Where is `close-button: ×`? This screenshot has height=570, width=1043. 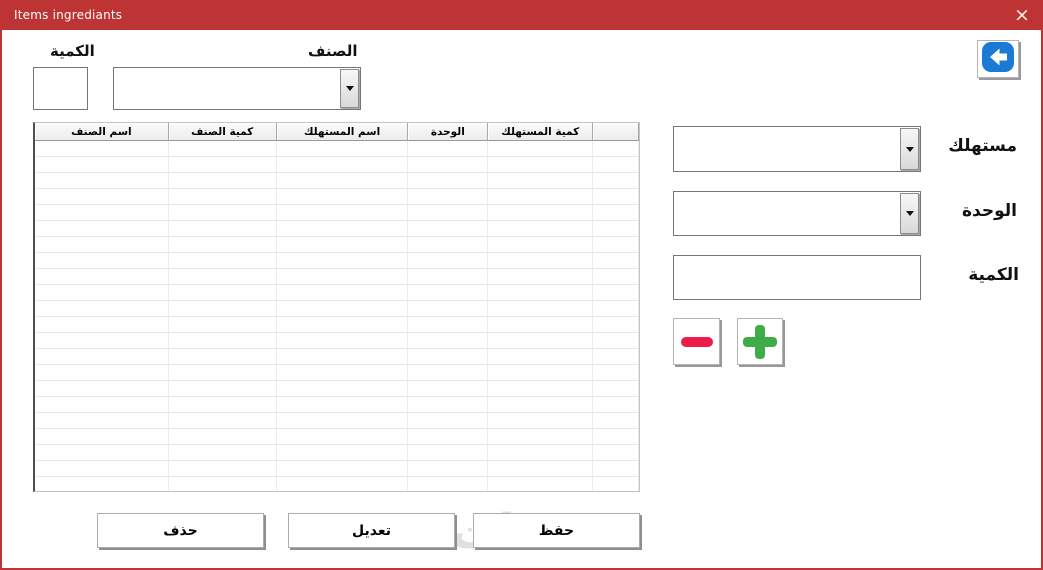 close-button: × is located at coordinates (1022, 15).